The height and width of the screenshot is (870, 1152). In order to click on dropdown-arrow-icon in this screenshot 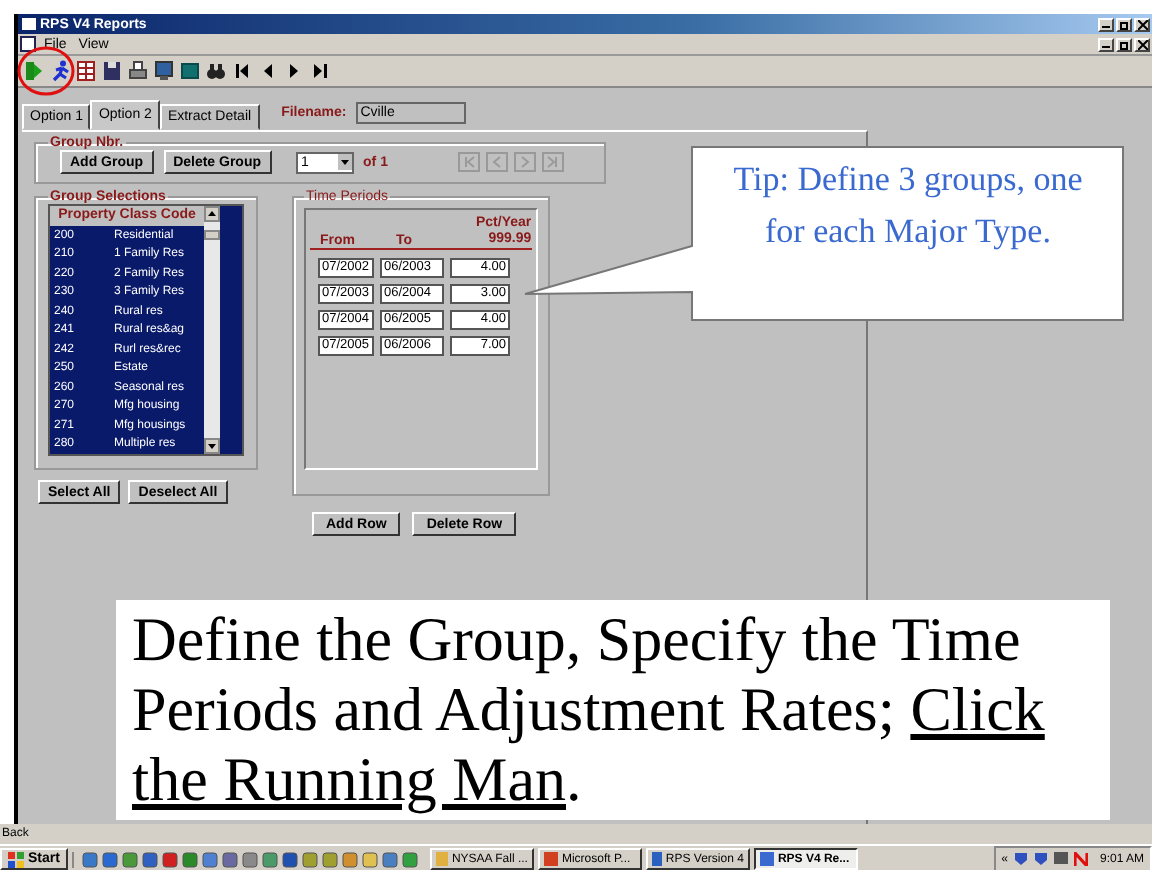, I will do `click(344, 162)`.